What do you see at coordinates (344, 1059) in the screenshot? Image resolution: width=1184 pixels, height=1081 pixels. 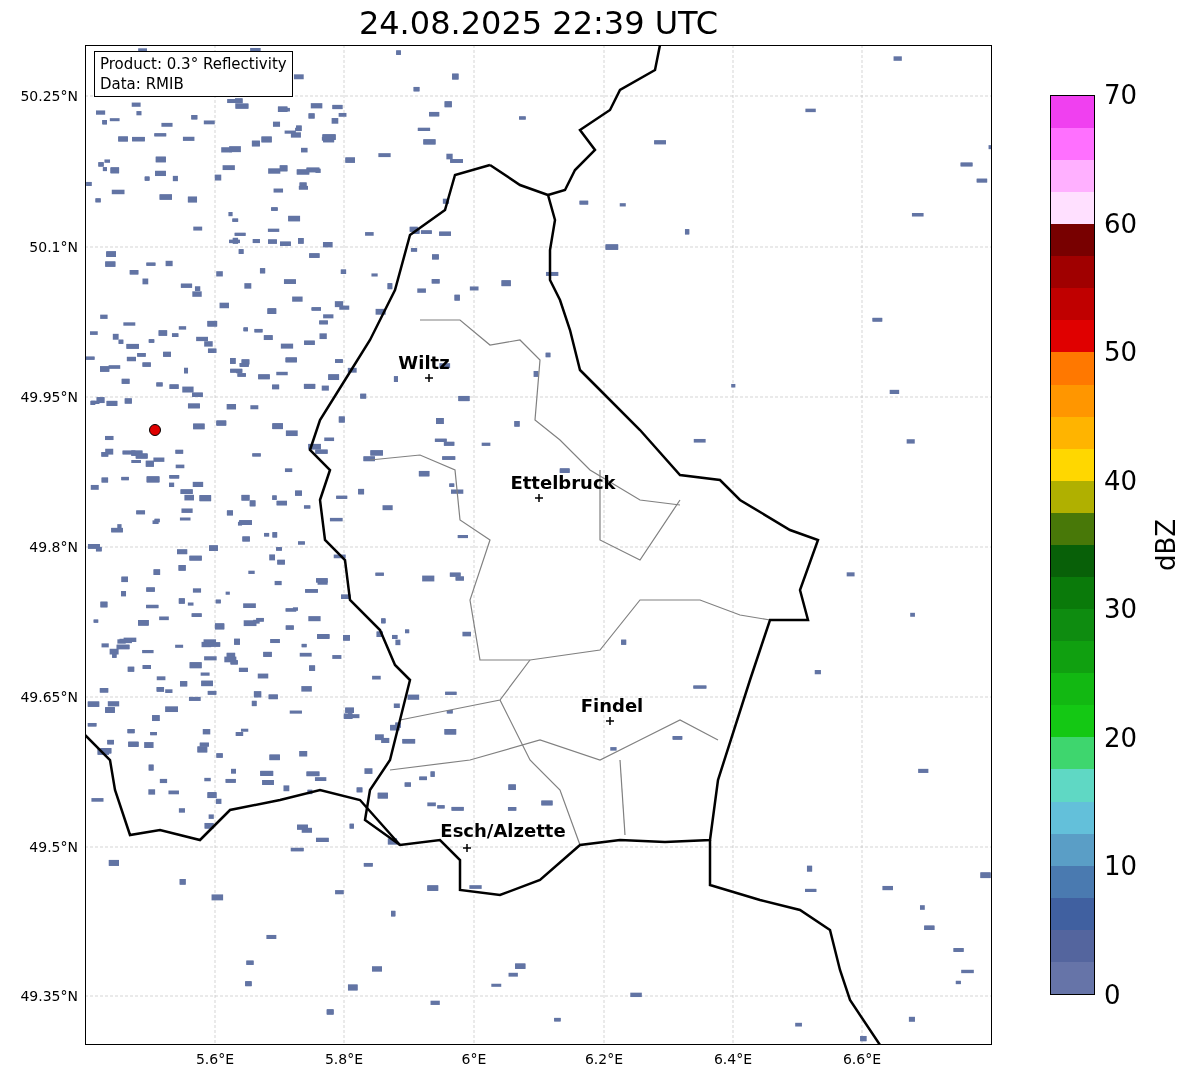 I see `longitude-label: 5.8°E` at bounding box center [344, 1059].